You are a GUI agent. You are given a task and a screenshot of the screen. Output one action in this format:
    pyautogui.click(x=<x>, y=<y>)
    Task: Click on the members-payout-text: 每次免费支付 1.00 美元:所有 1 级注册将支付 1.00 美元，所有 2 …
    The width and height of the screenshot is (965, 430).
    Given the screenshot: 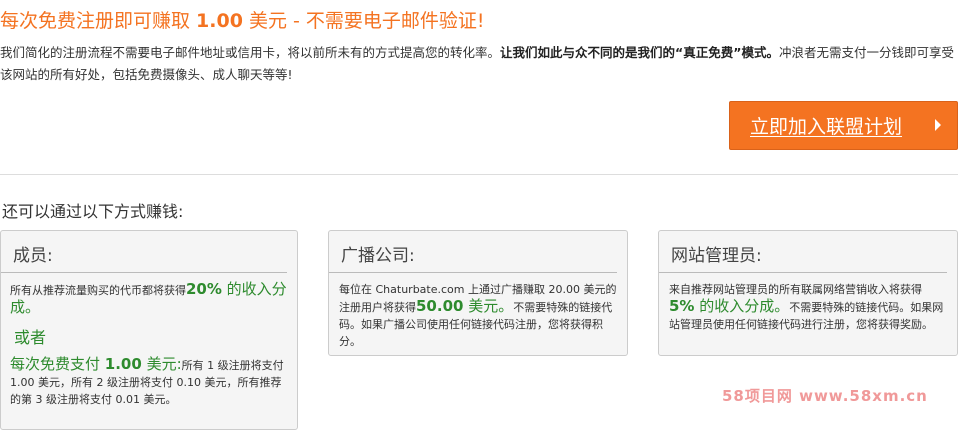 What is the action you would take?
    pyautogui.click(x=148, y=382)
    